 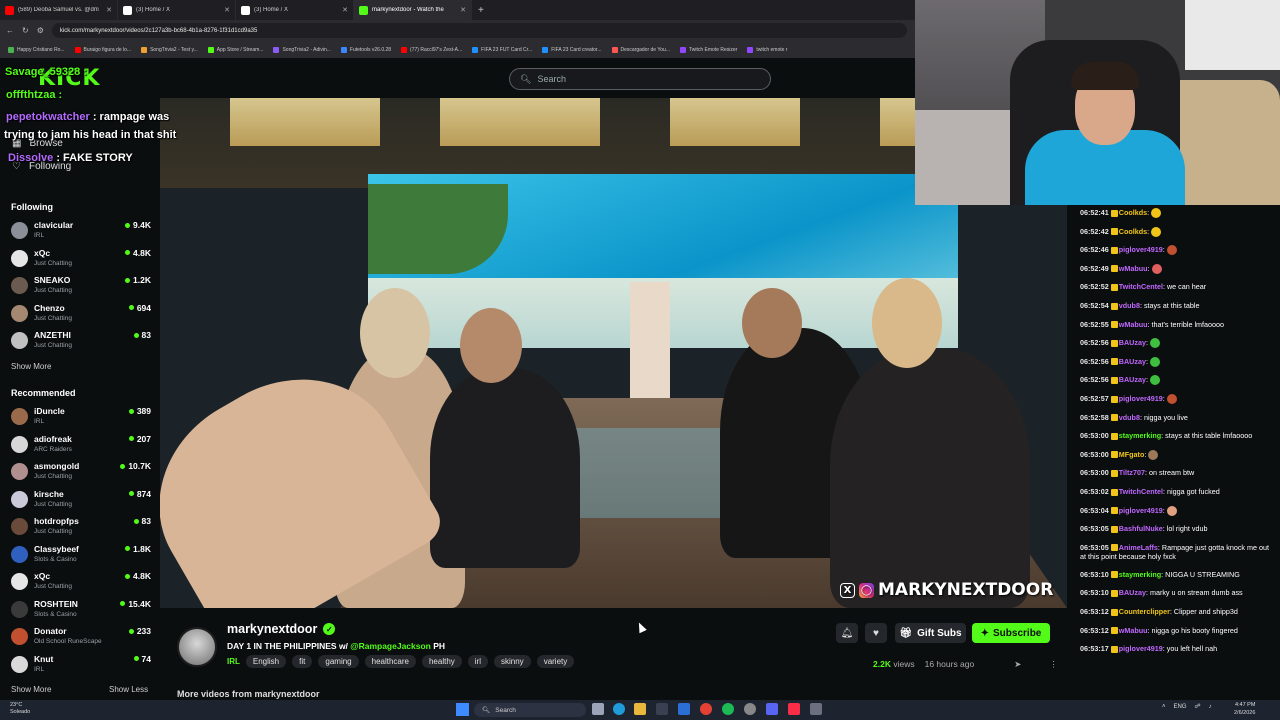 What do you see at coordinates (551, 79) in the screenshot?
I see `search-input: Search` at bounding box center [551, 79].